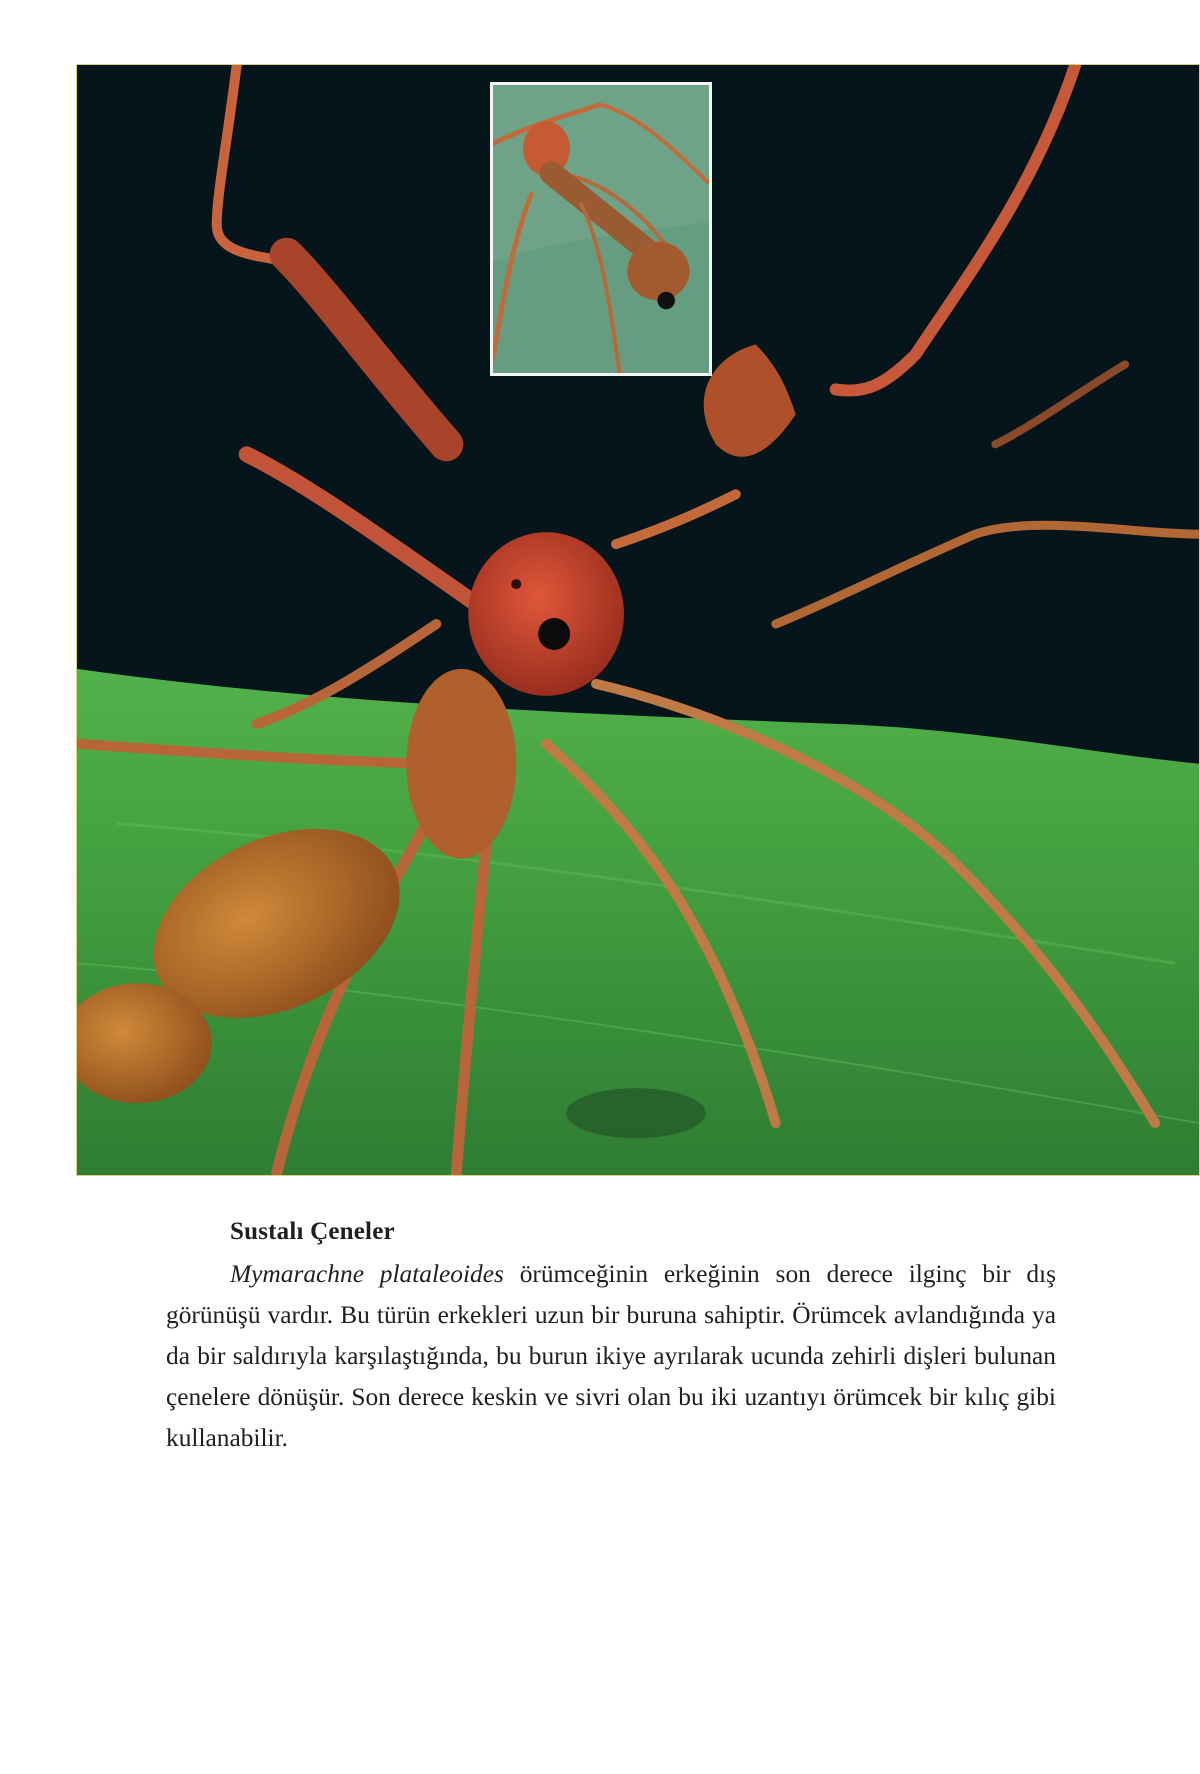  I want to click on article-heading: Sustalı Çeneler, so click(312, 1231).